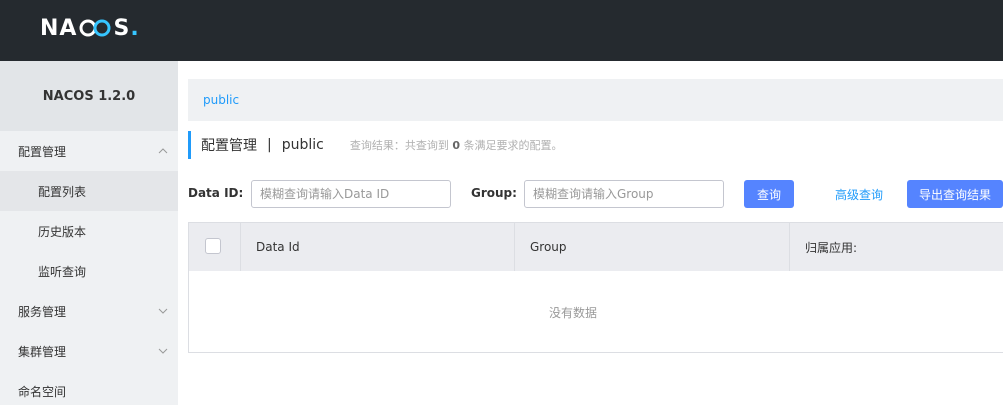  Describe the element at coordinates (596, 247) in the screenshot. I see `table-header: Data Id Group 归属应用:` at that location.